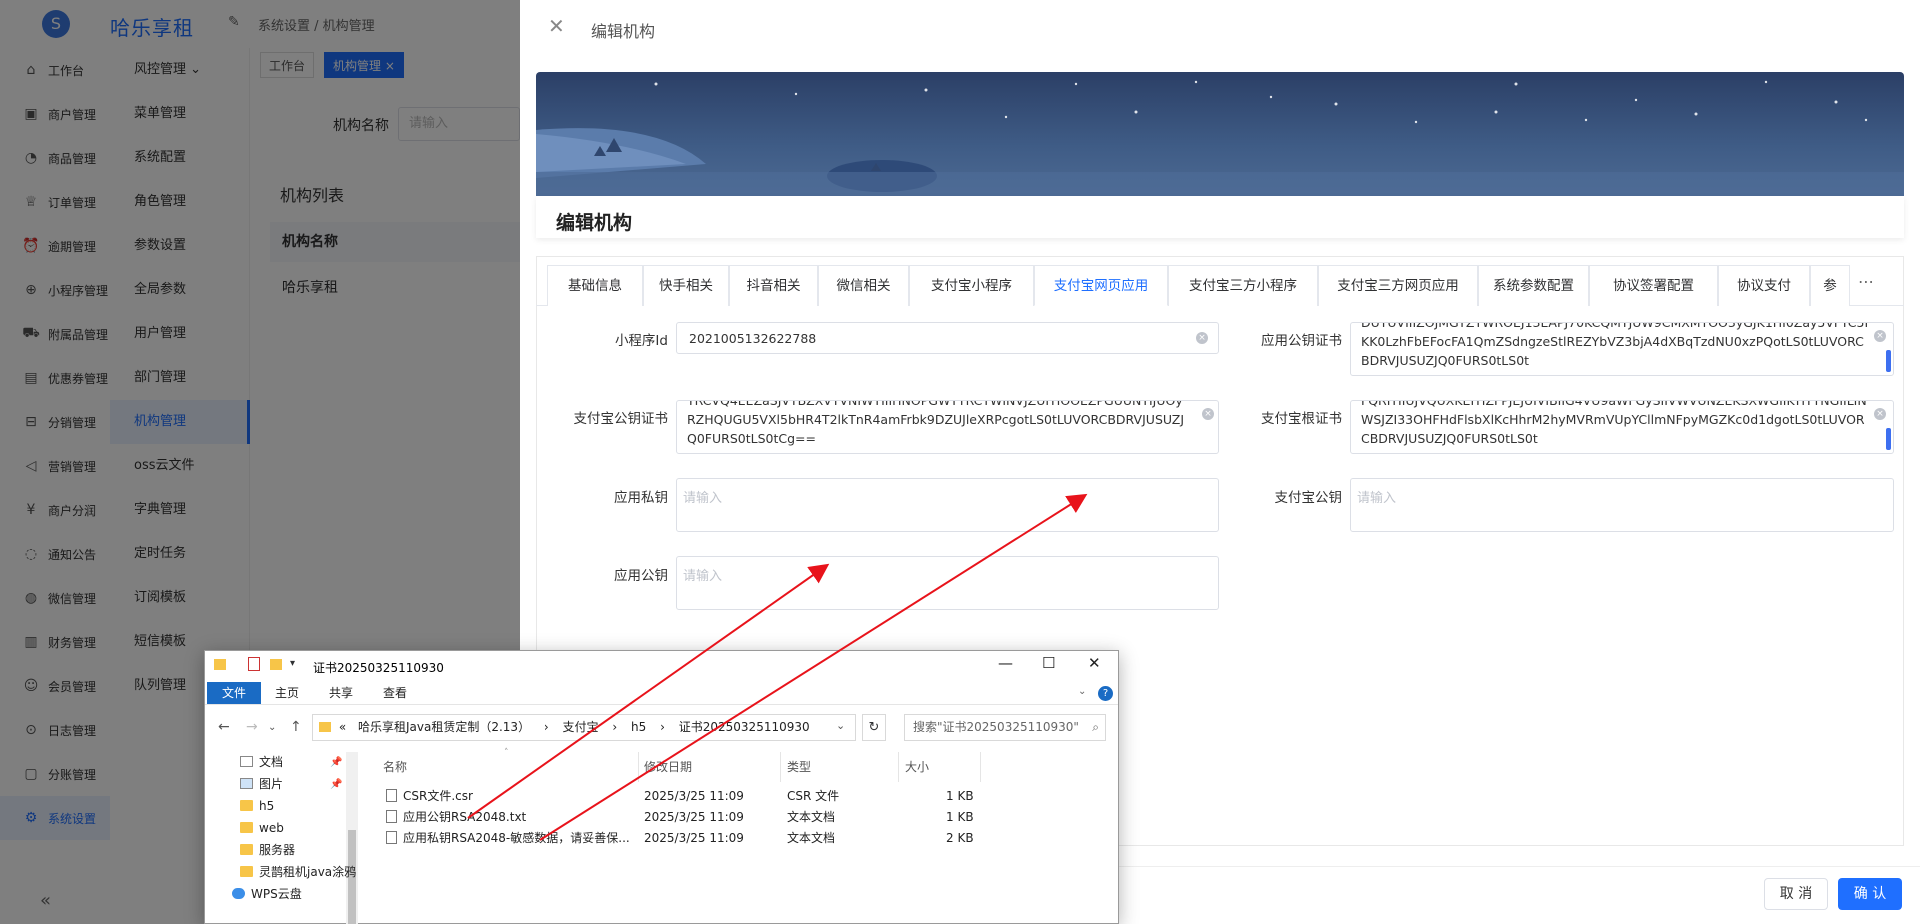 The width and height of the screenshot is (1920, 924). Describe the element at coordinates (996, 727) in the screenshot. I see `search-placeholder: 搜索"证书20250325110930"` at that location.